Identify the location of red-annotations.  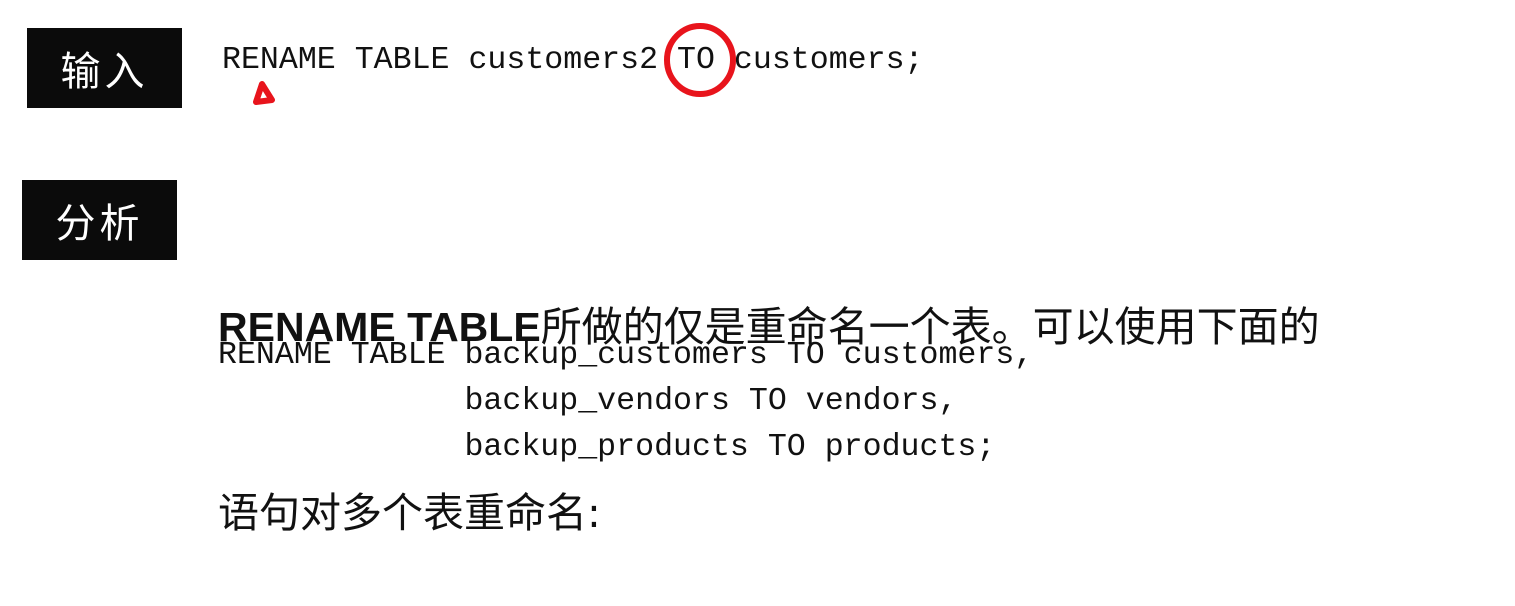
(494, 64).